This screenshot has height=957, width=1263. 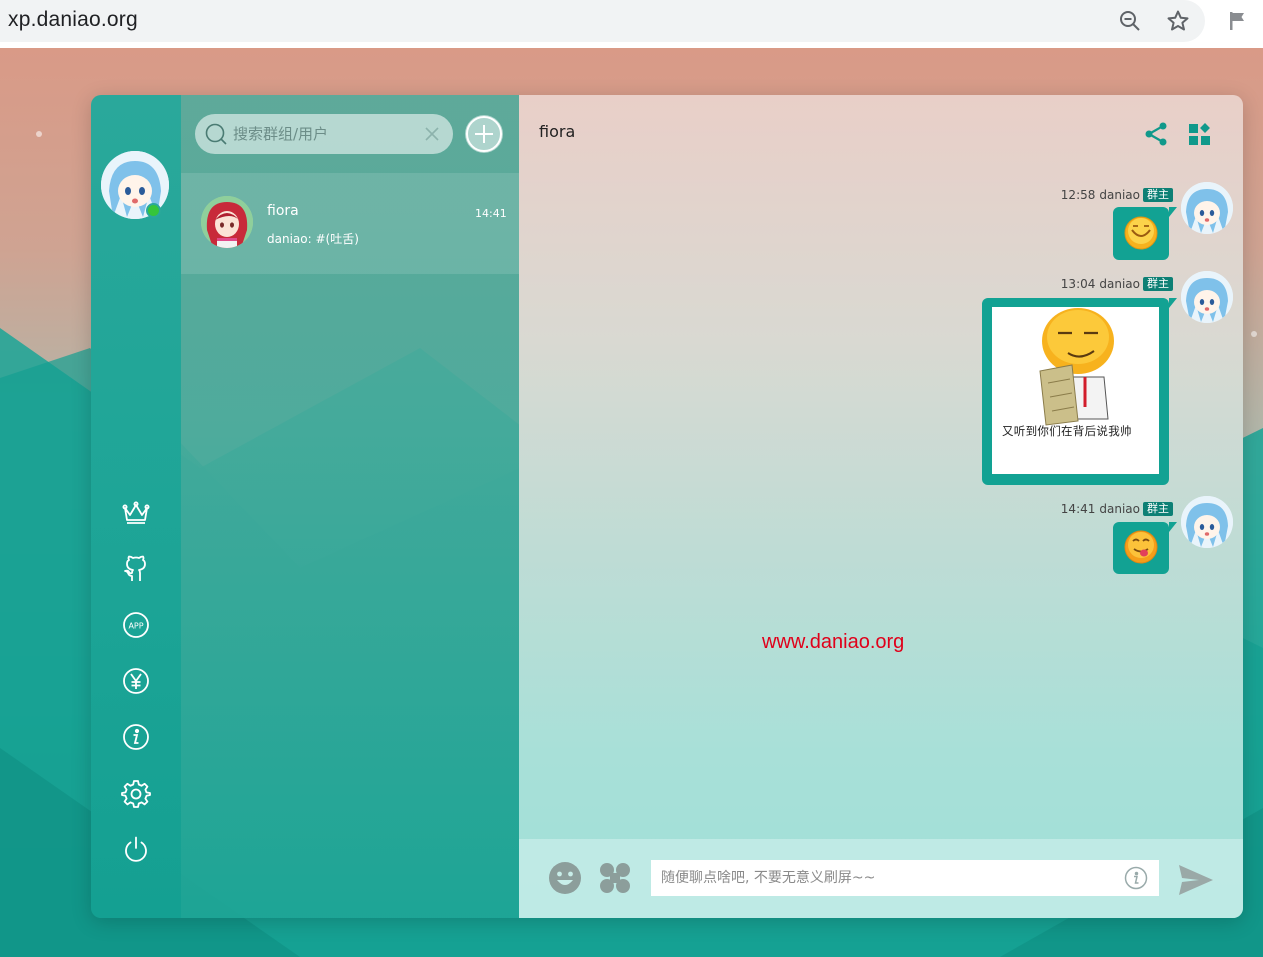 I want to click on message-composer, so click(x=881, y=878).